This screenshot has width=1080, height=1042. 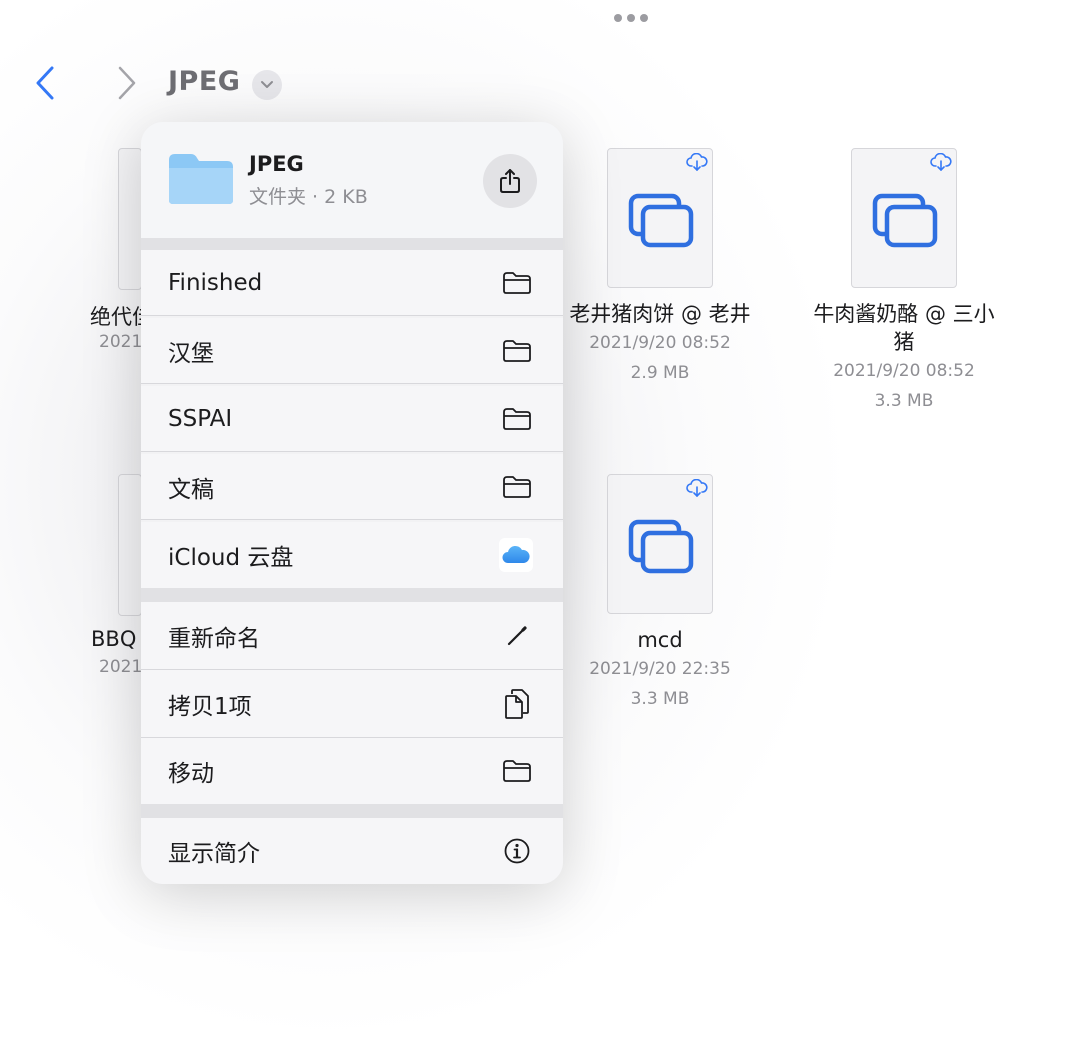 What do you see at coordinates (308, 197) in the screenshot?
I see `context-menu-subtitle: 文件夹 · 2 KB` at bounding box center [308, 197].